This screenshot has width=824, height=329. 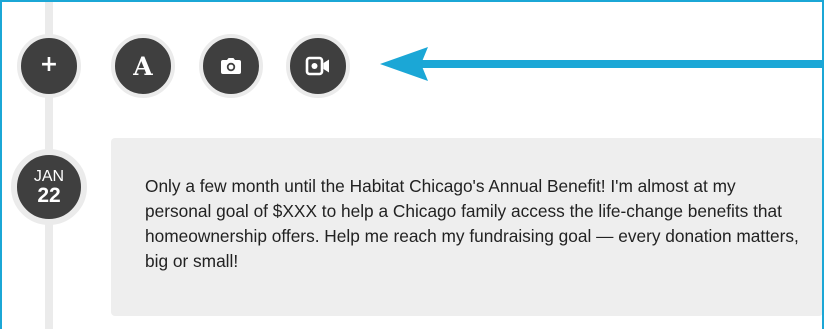 I want to click on plus-icon: +, so click(x=49, y=64).